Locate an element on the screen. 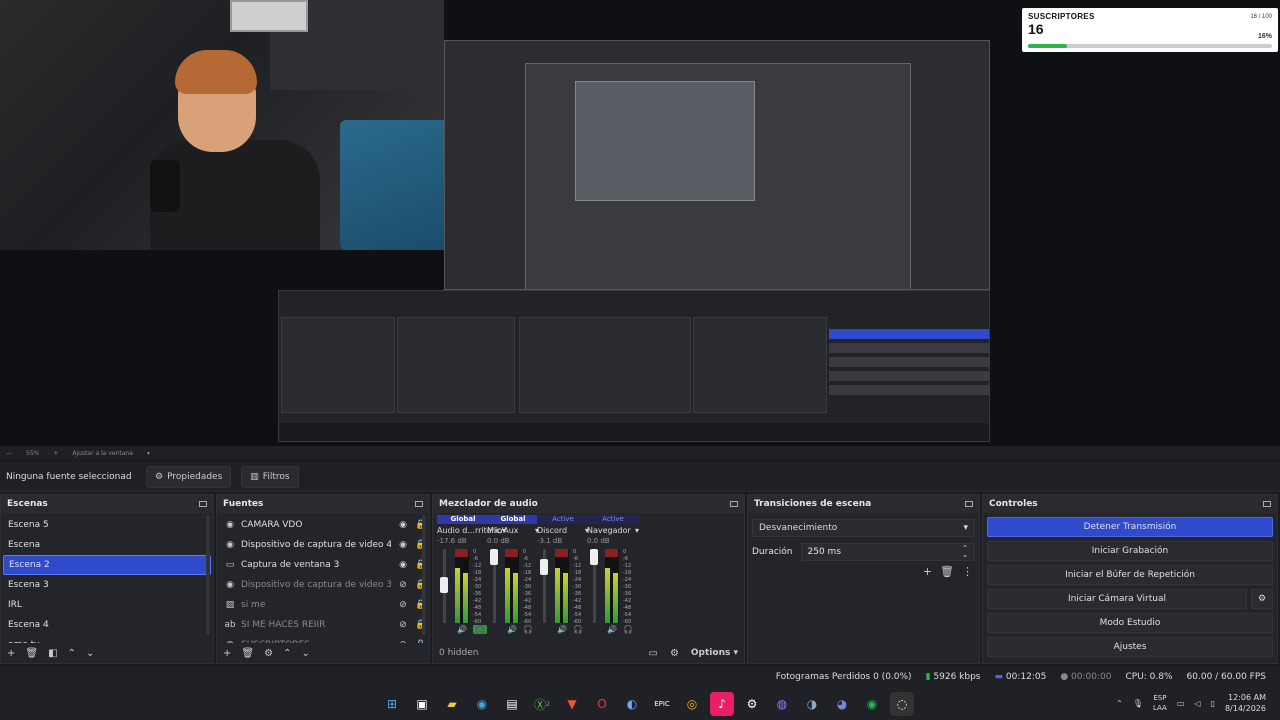 This screenshot has height=720, width=1280. advanced-audio-icon: ⚙ is located at coordinates (674, 653).